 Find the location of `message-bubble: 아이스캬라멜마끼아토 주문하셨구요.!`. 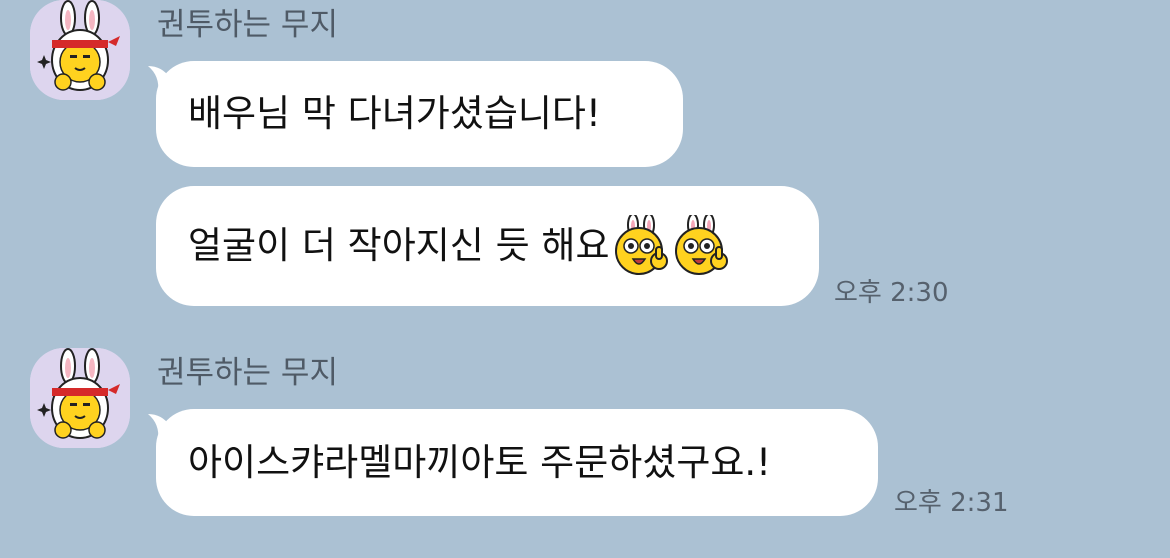

message-bubble: 아이스캬라멜마끼아토 주문하셨구요.! is located at coordinates (517, 462).